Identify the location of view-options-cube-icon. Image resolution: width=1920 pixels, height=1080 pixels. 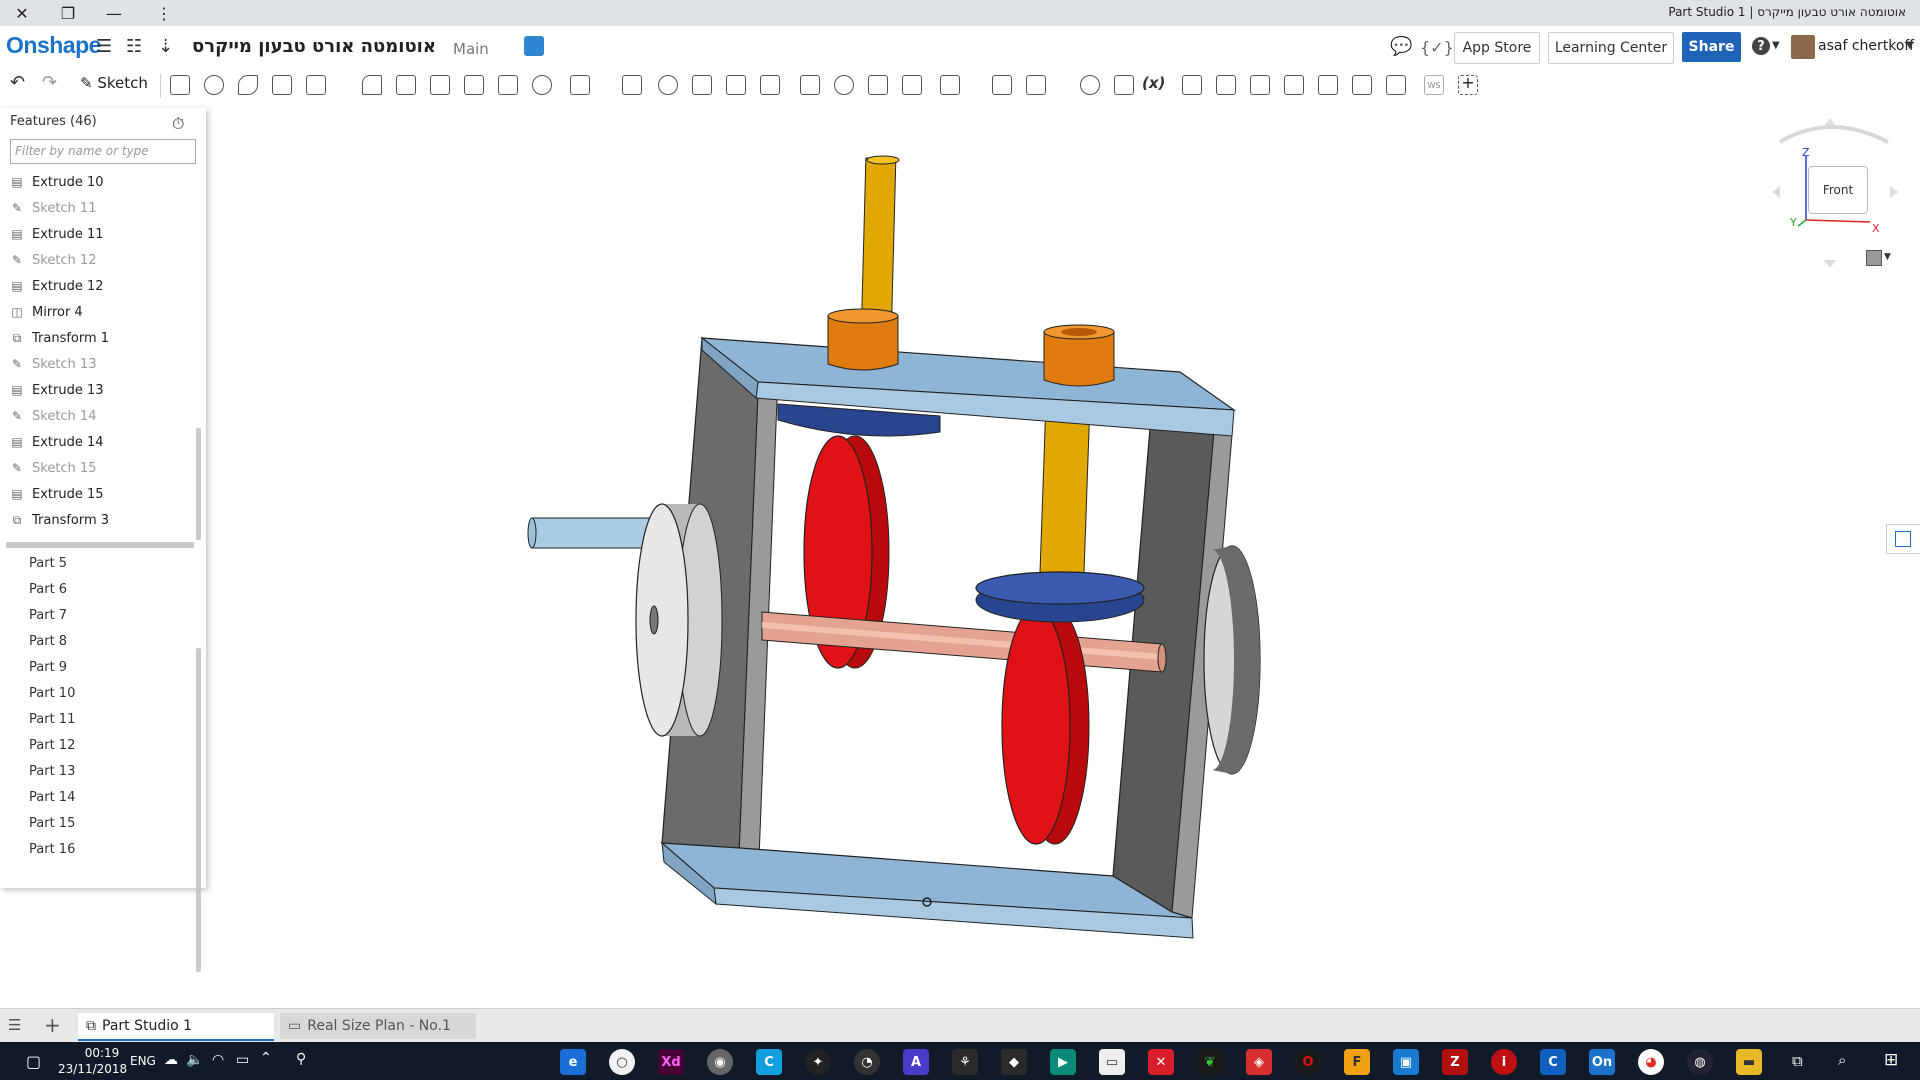
(1874, 258).